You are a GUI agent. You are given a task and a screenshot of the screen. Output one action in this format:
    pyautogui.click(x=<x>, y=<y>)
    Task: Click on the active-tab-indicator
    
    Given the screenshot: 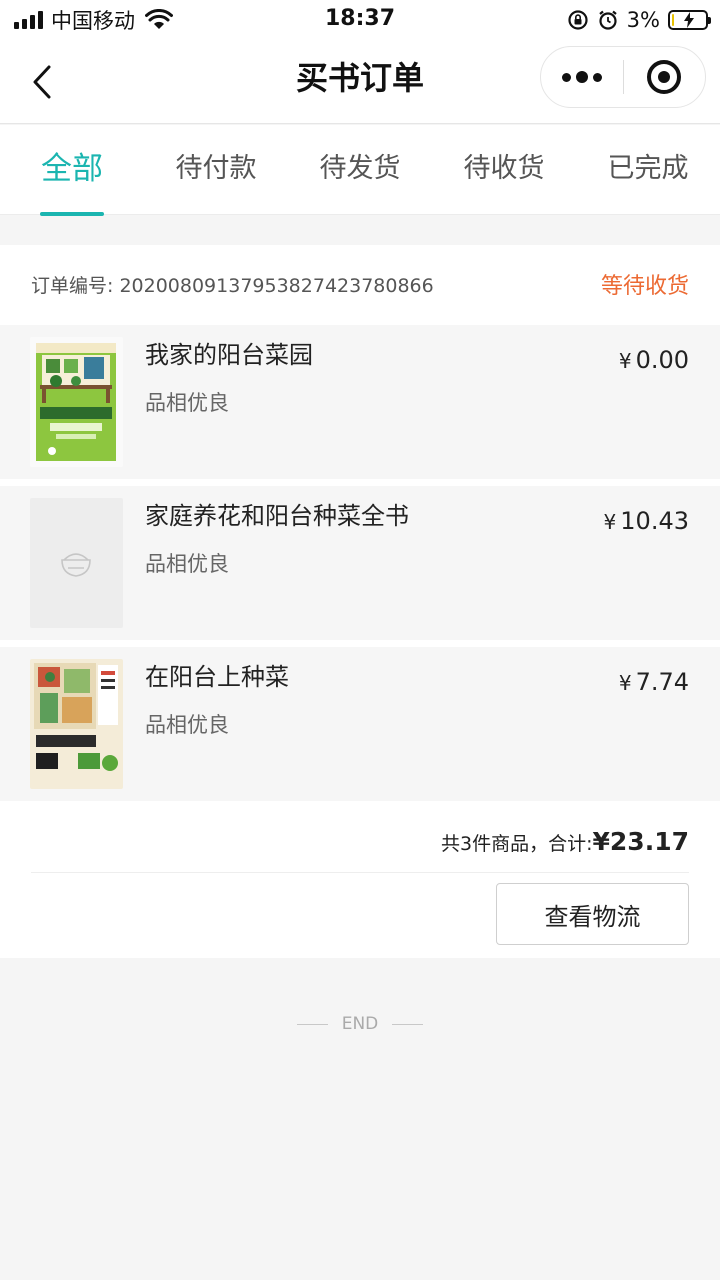 What is the action you would take?
    pyautogui.click(x=72, y=214)
    